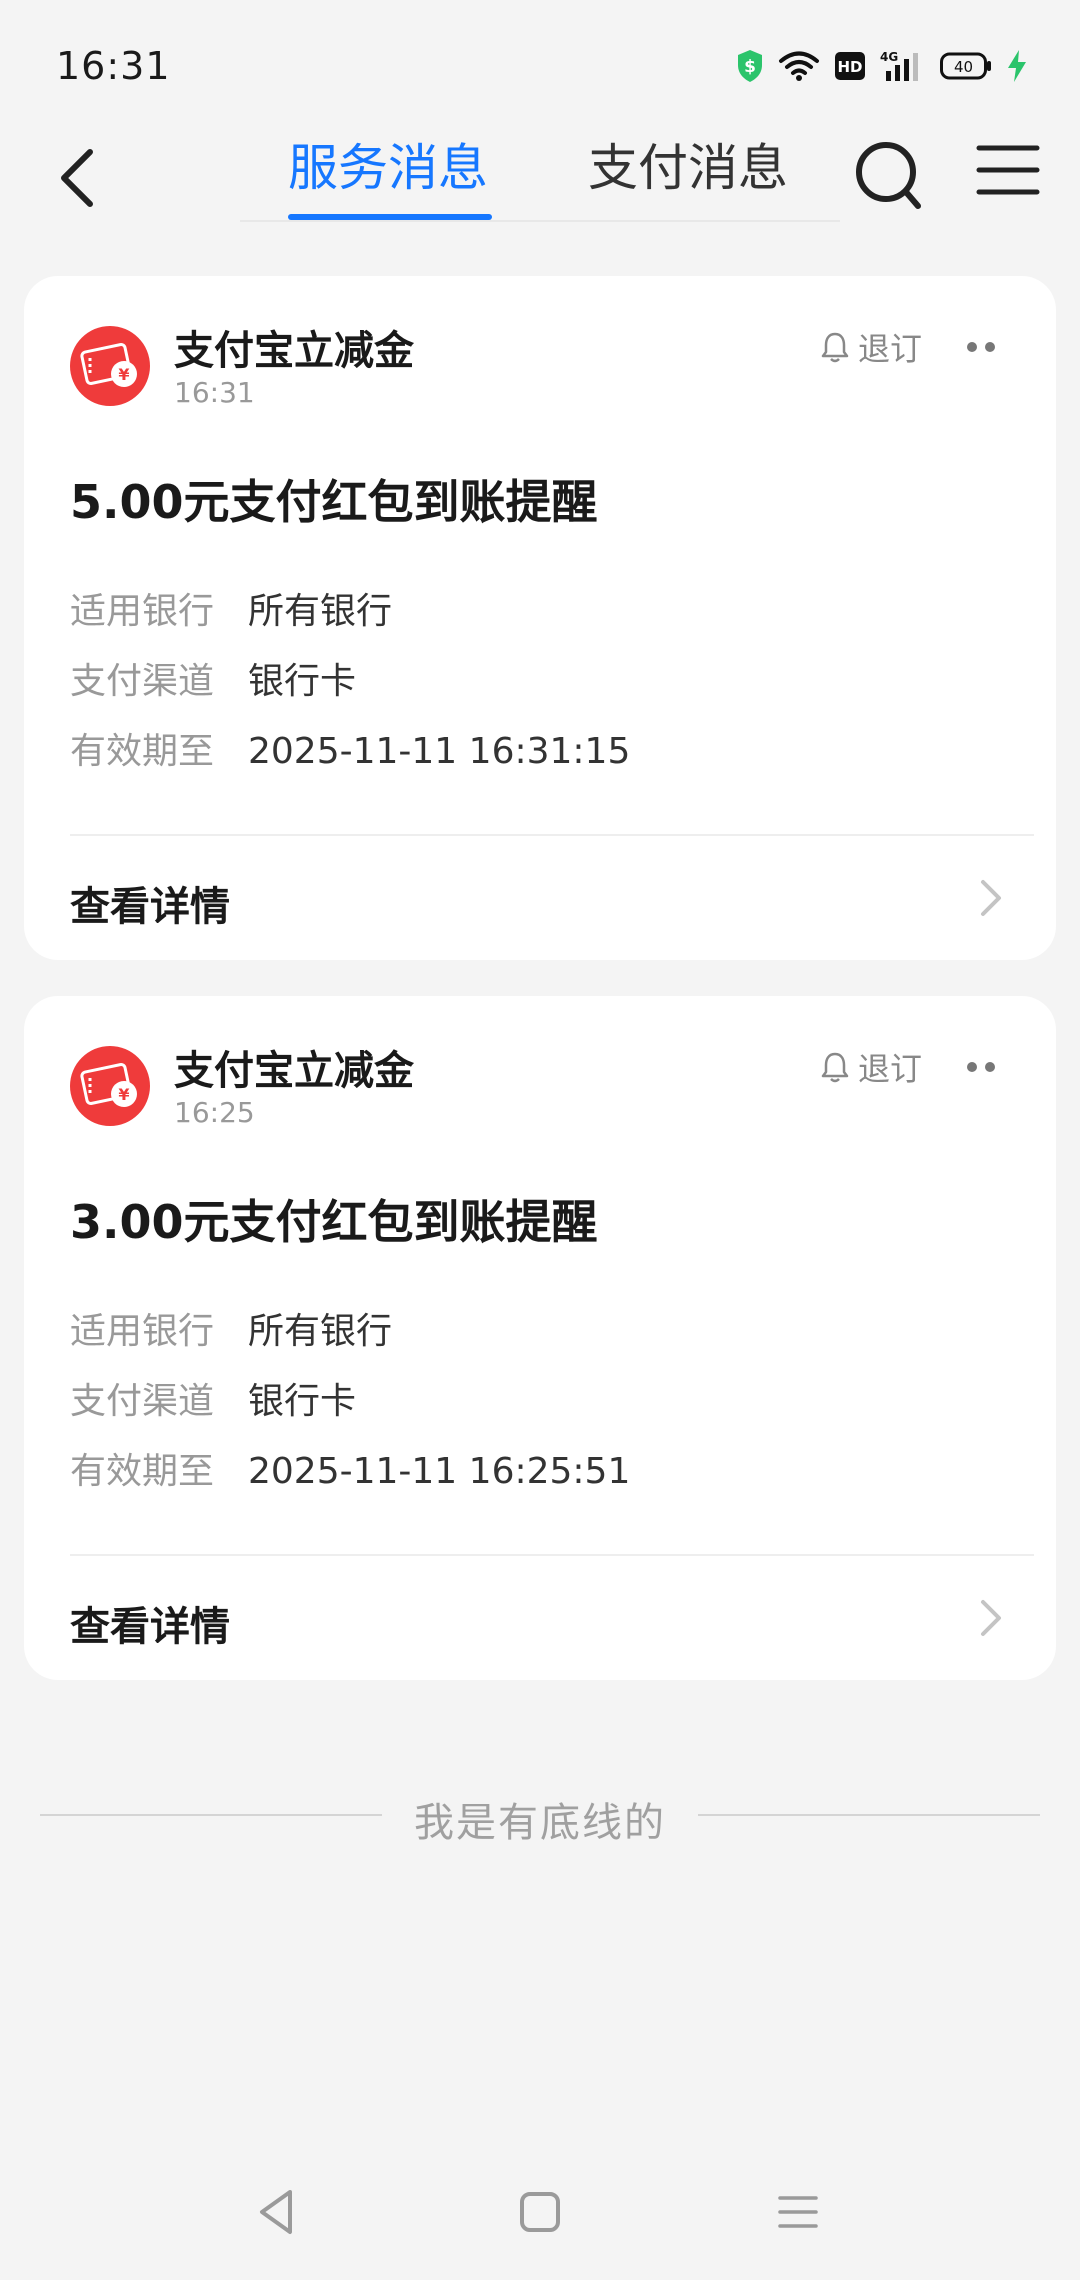 The width and height of the screenshot is (1080, 2280). I want to click on message-title: 3.00元支付红包到账提醒, so click(334, 1222).